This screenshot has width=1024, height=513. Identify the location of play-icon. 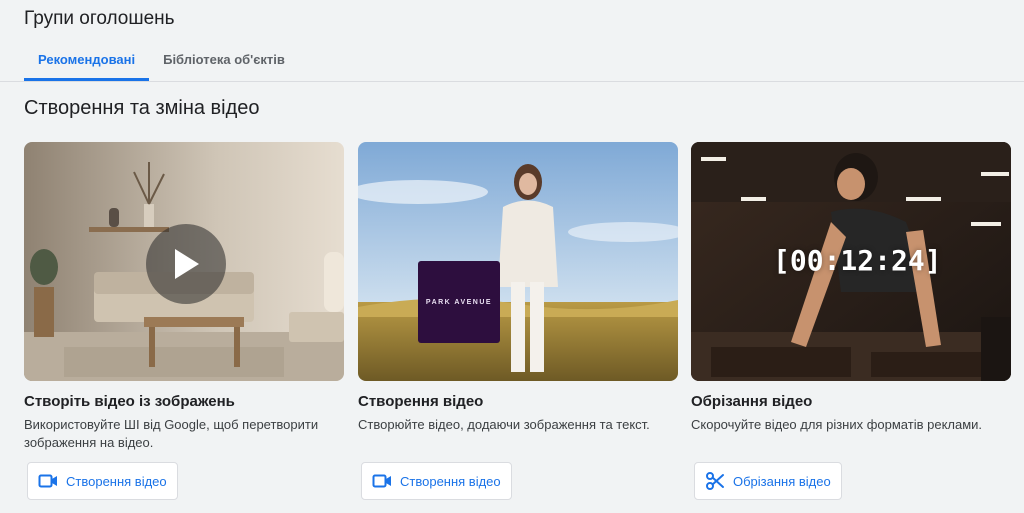
(187, 264).